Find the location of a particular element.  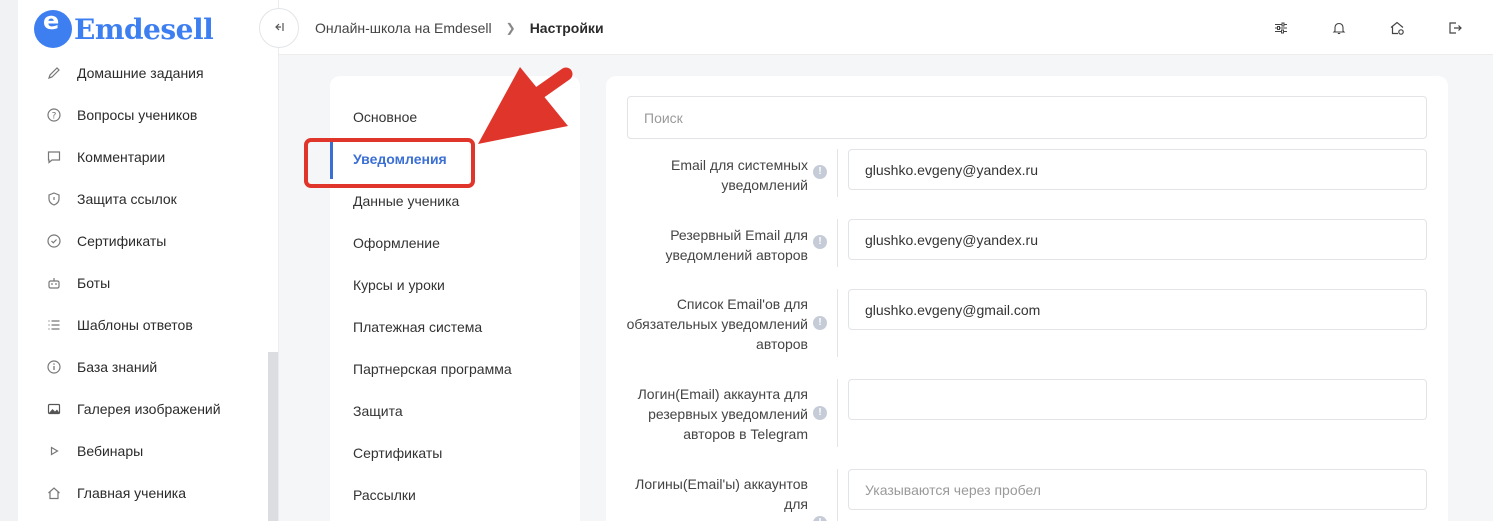

sidebar-item-label: Защита ссылок is located at coordinates (127, 199).